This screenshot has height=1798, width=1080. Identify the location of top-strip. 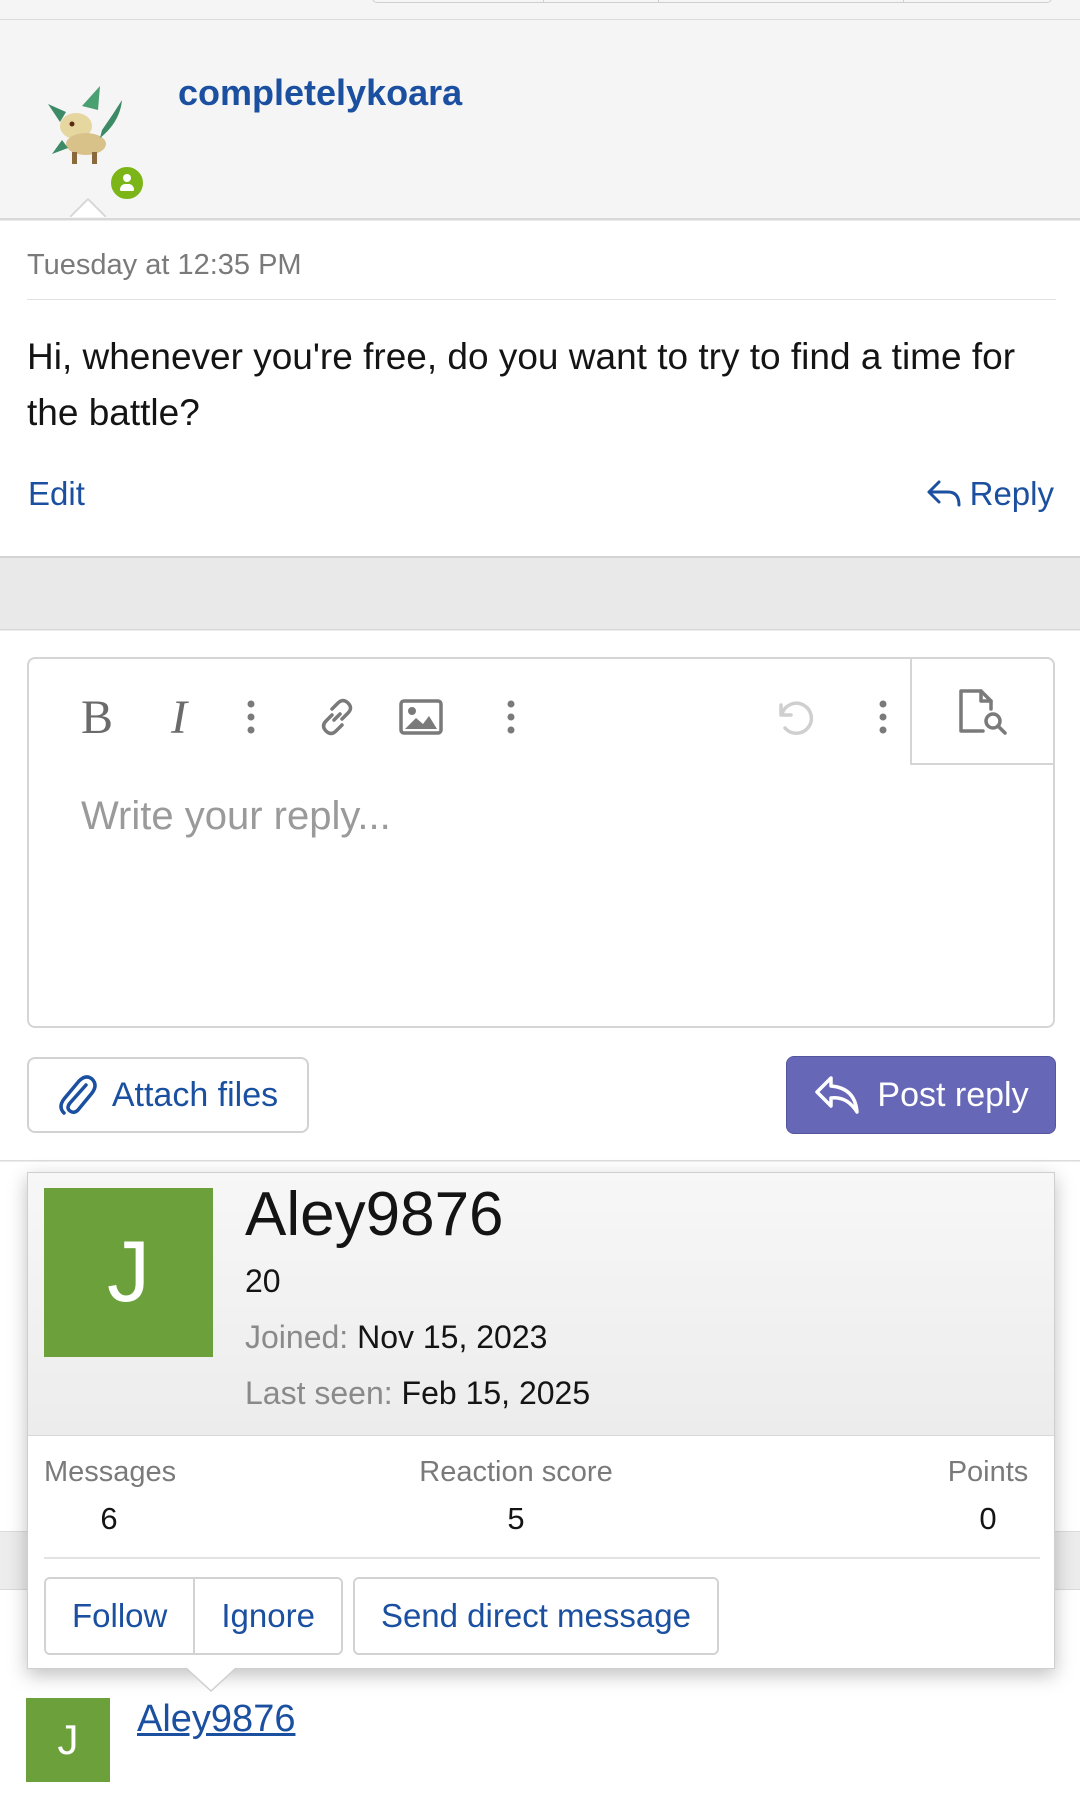
(540, 10).